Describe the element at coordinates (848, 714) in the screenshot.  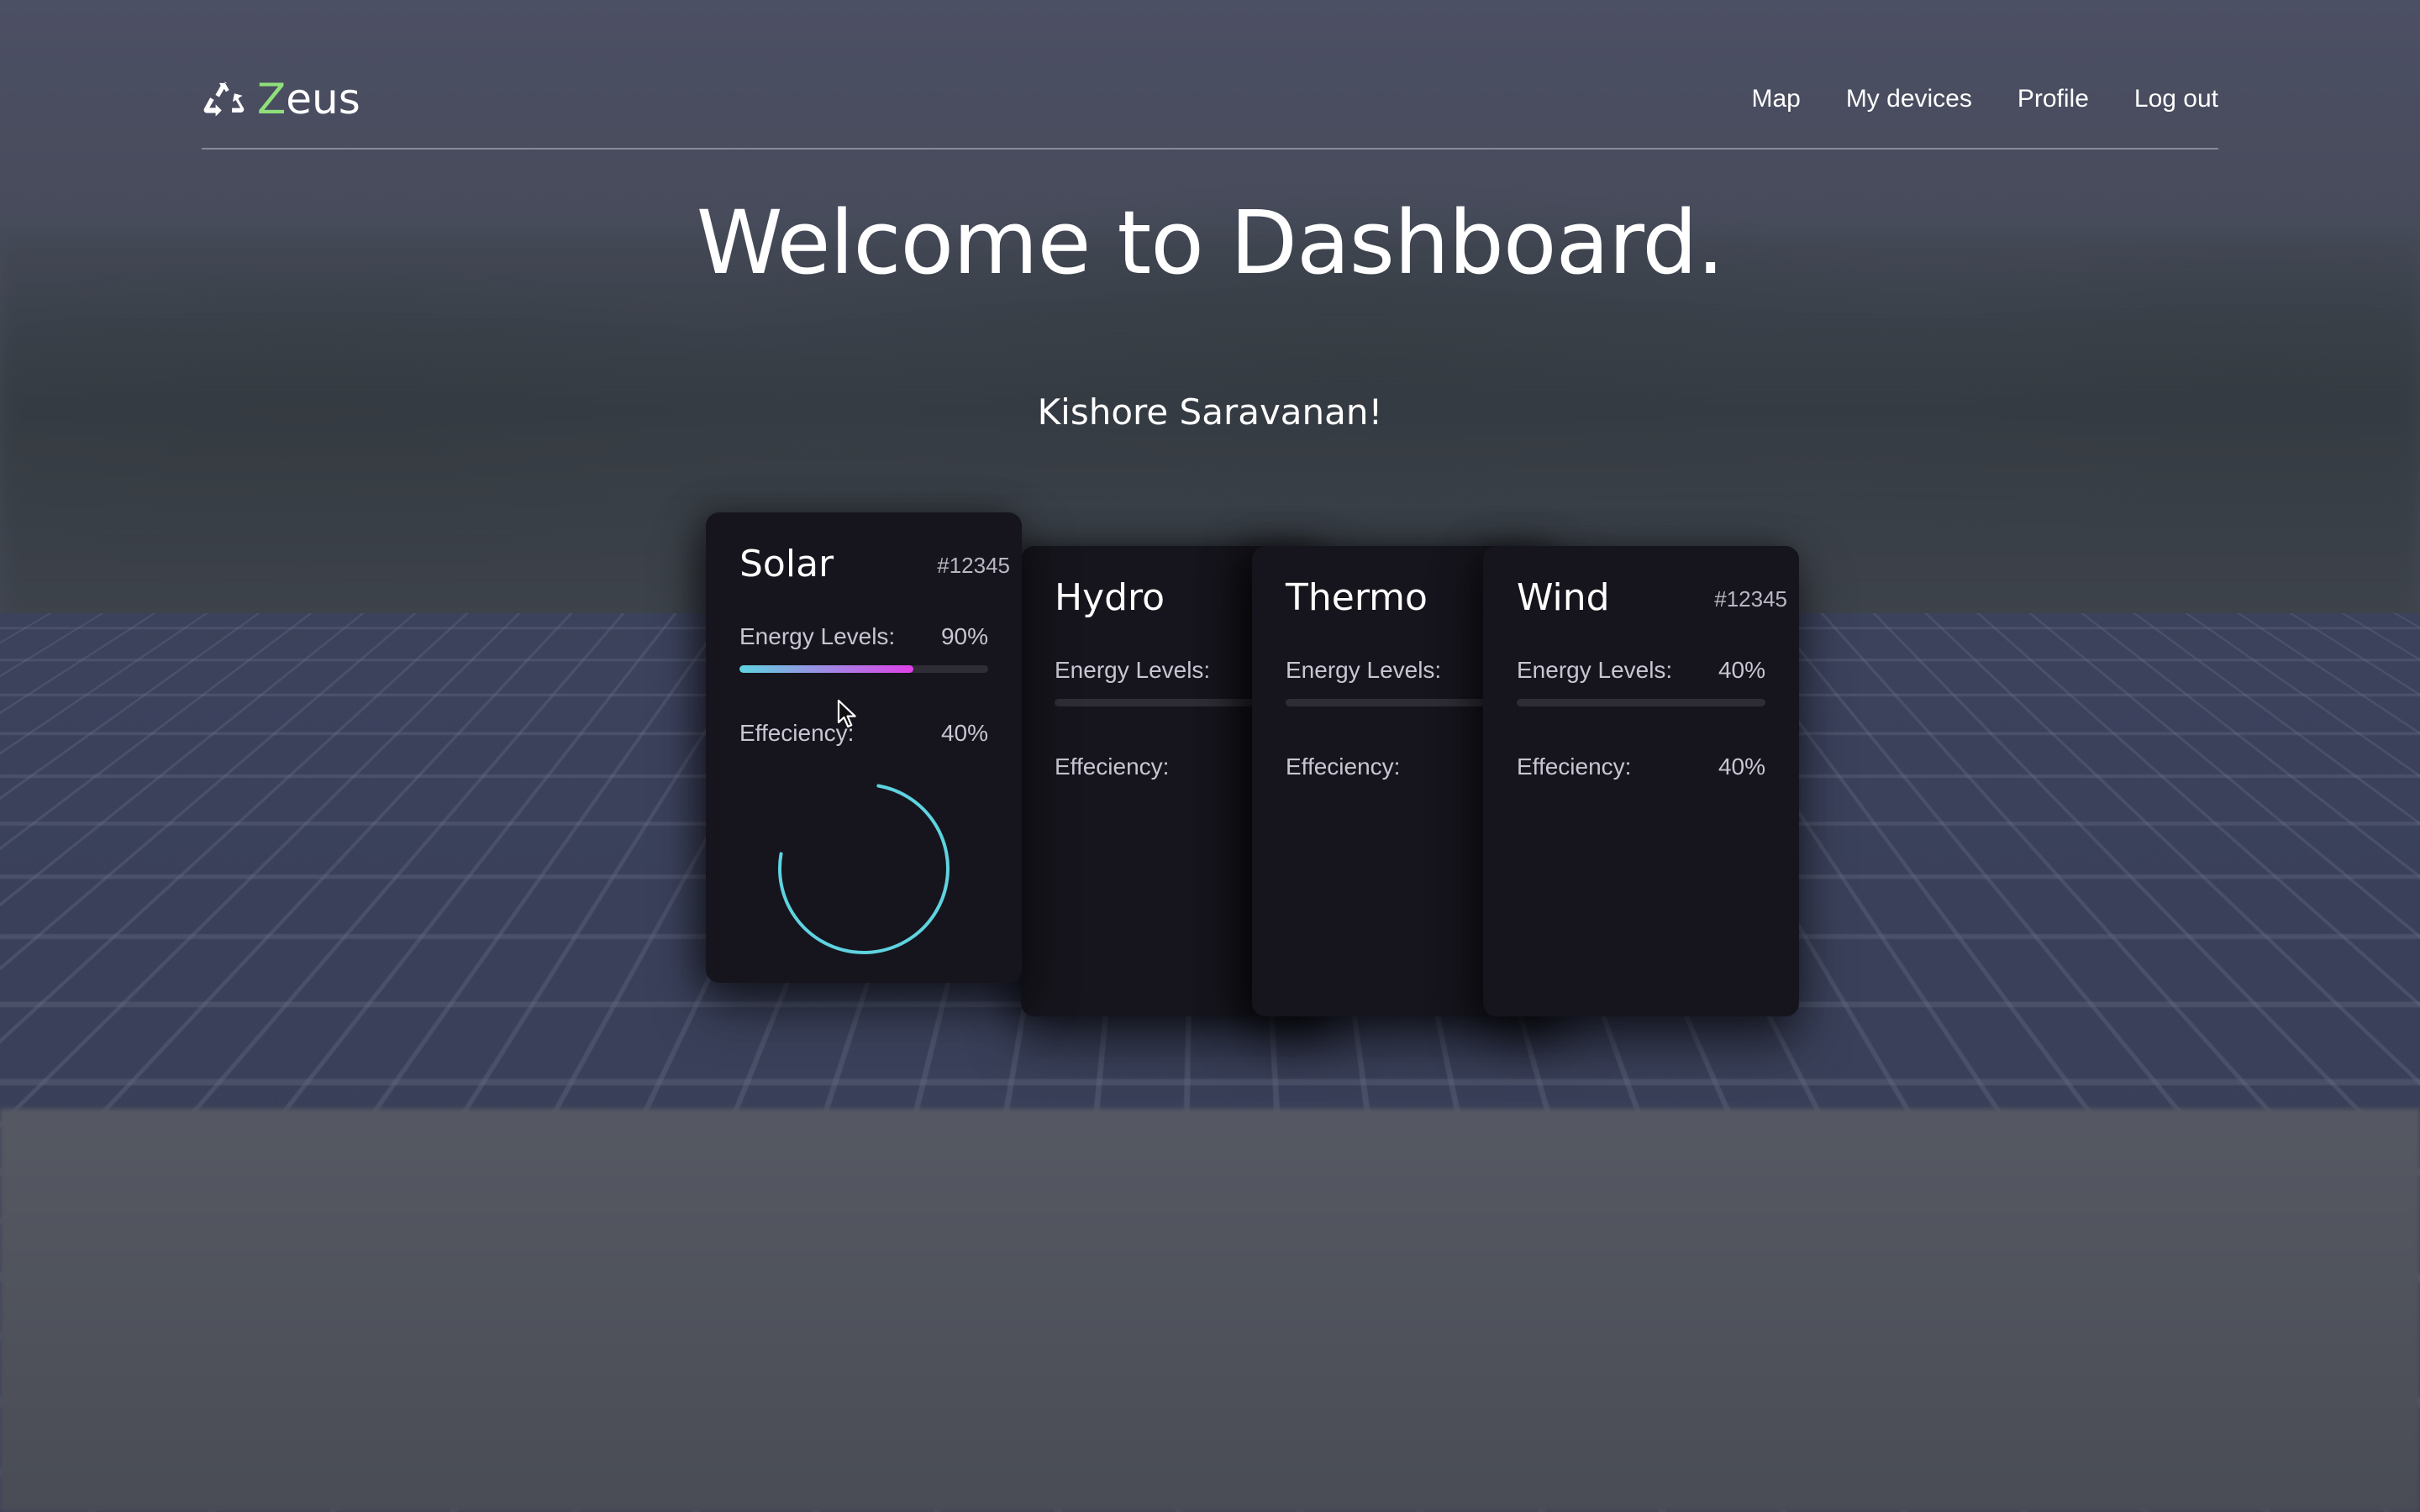
I see `mouse-cursor-icon` at that location.